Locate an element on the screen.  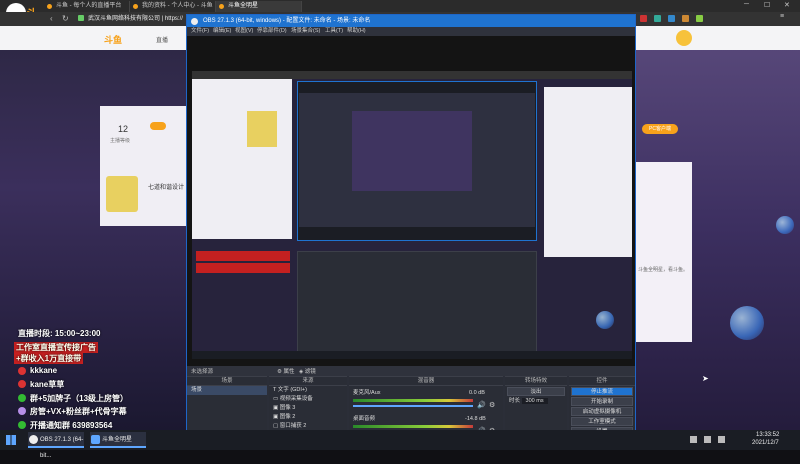
wechat-icon is located at coordinates (22, 398).